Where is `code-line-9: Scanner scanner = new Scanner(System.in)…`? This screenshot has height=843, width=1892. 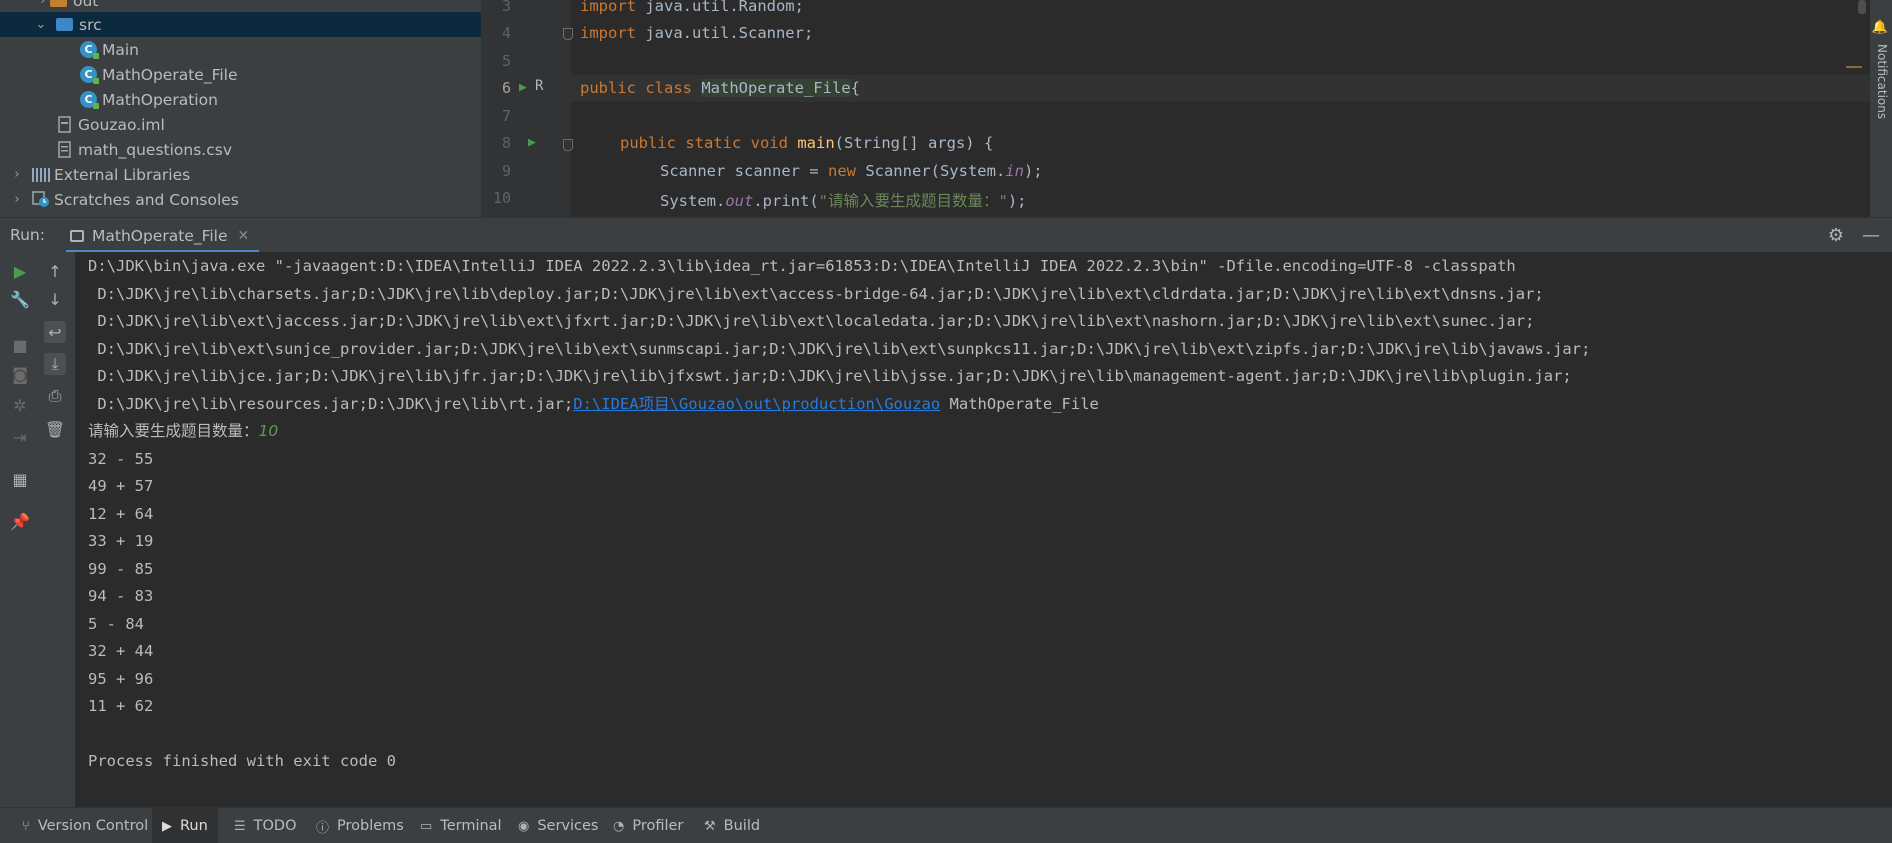 code-line-9: Scanner scanner = new Scanner(System.in)… is located at coordinates (851, 171).